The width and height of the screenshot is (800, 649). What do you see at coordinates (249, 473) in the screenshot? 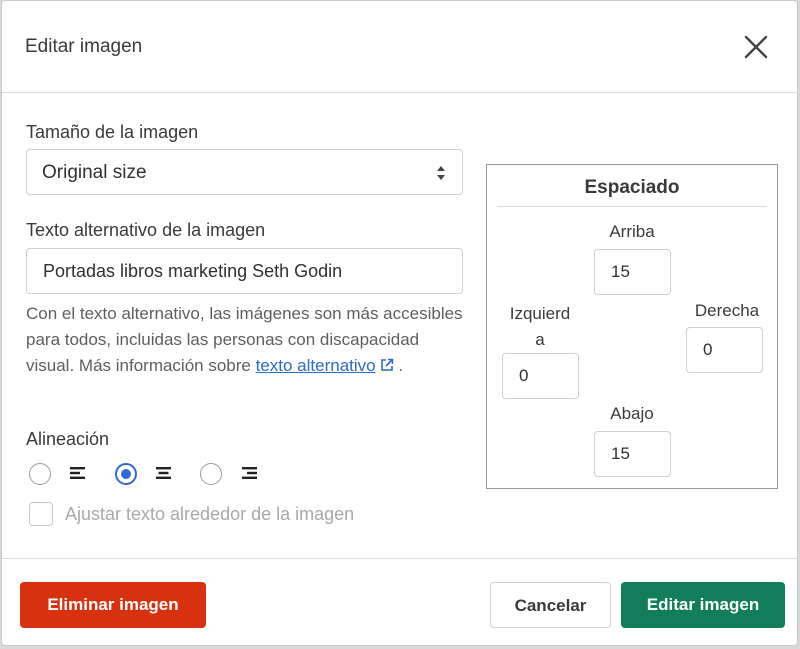
I see `align-right-icon` at bounding box center [249, 473].